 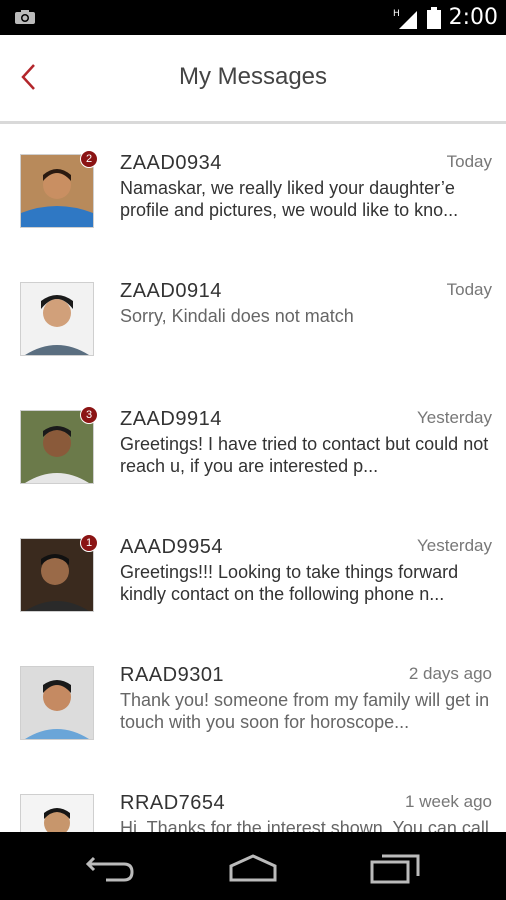 What do you see at coordinates (473, 17) in the screenshot?
I see `clock: 2:00` at bounding box center [473, 17].